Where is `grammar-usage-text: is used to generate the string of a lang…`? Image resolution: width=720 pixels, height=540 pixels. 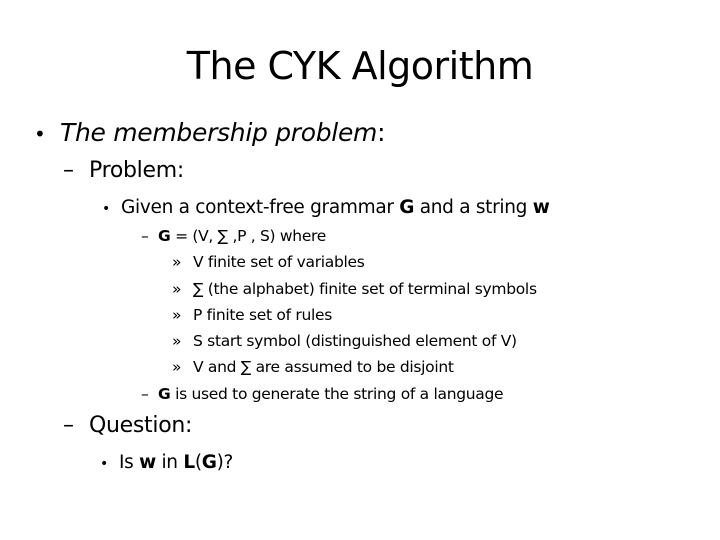
grammar-usage-text: is used to generate the string of a lang… is located at coordinates (337, 394).